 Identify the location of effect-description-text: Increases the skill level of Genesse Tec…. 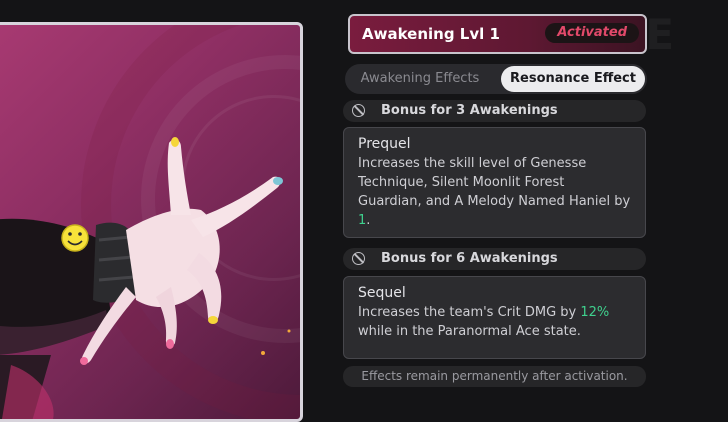
(494, 182).